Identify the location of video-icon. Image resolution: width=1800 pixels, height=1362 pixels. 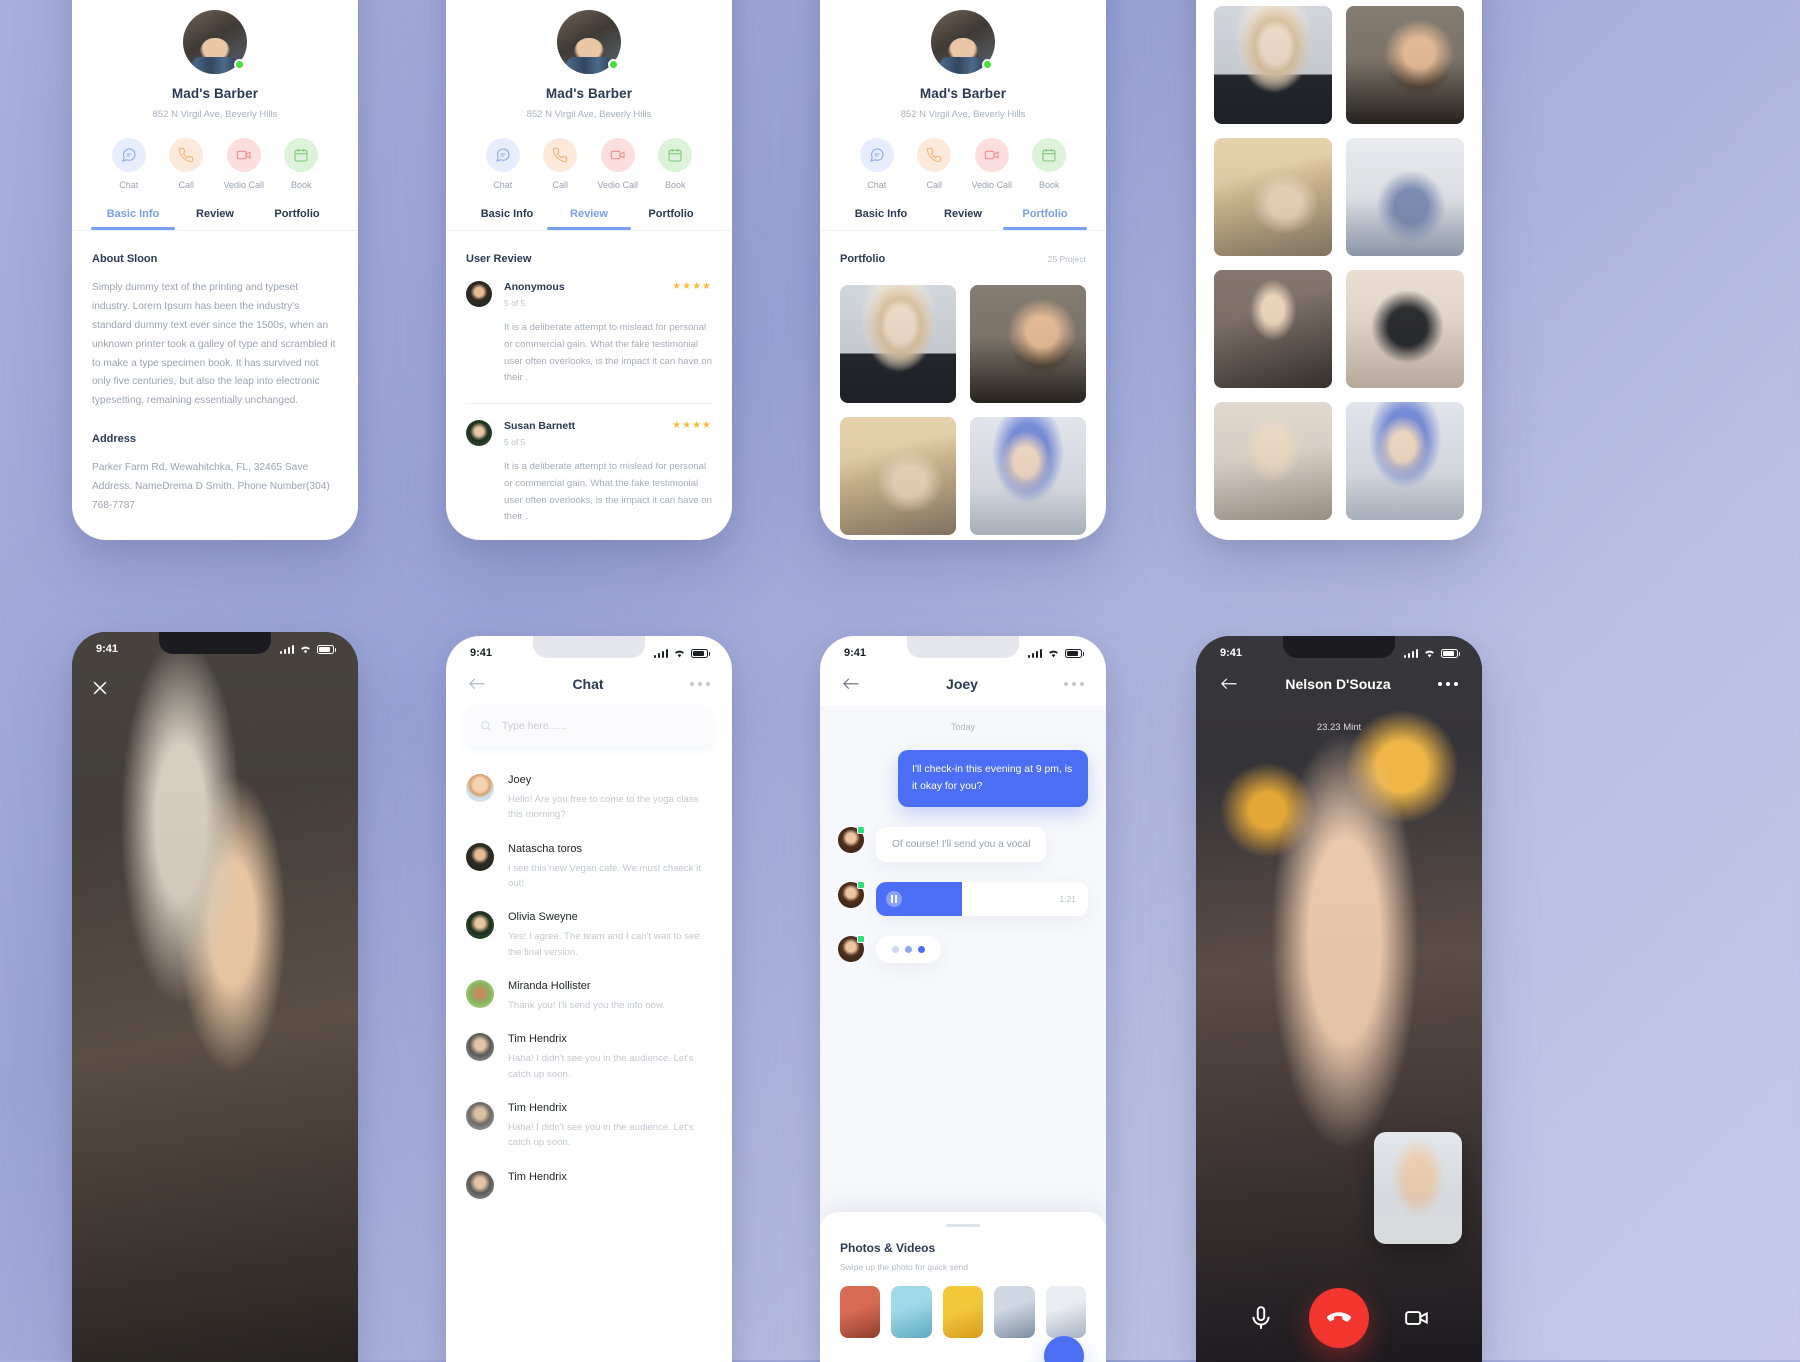
(243, 155).